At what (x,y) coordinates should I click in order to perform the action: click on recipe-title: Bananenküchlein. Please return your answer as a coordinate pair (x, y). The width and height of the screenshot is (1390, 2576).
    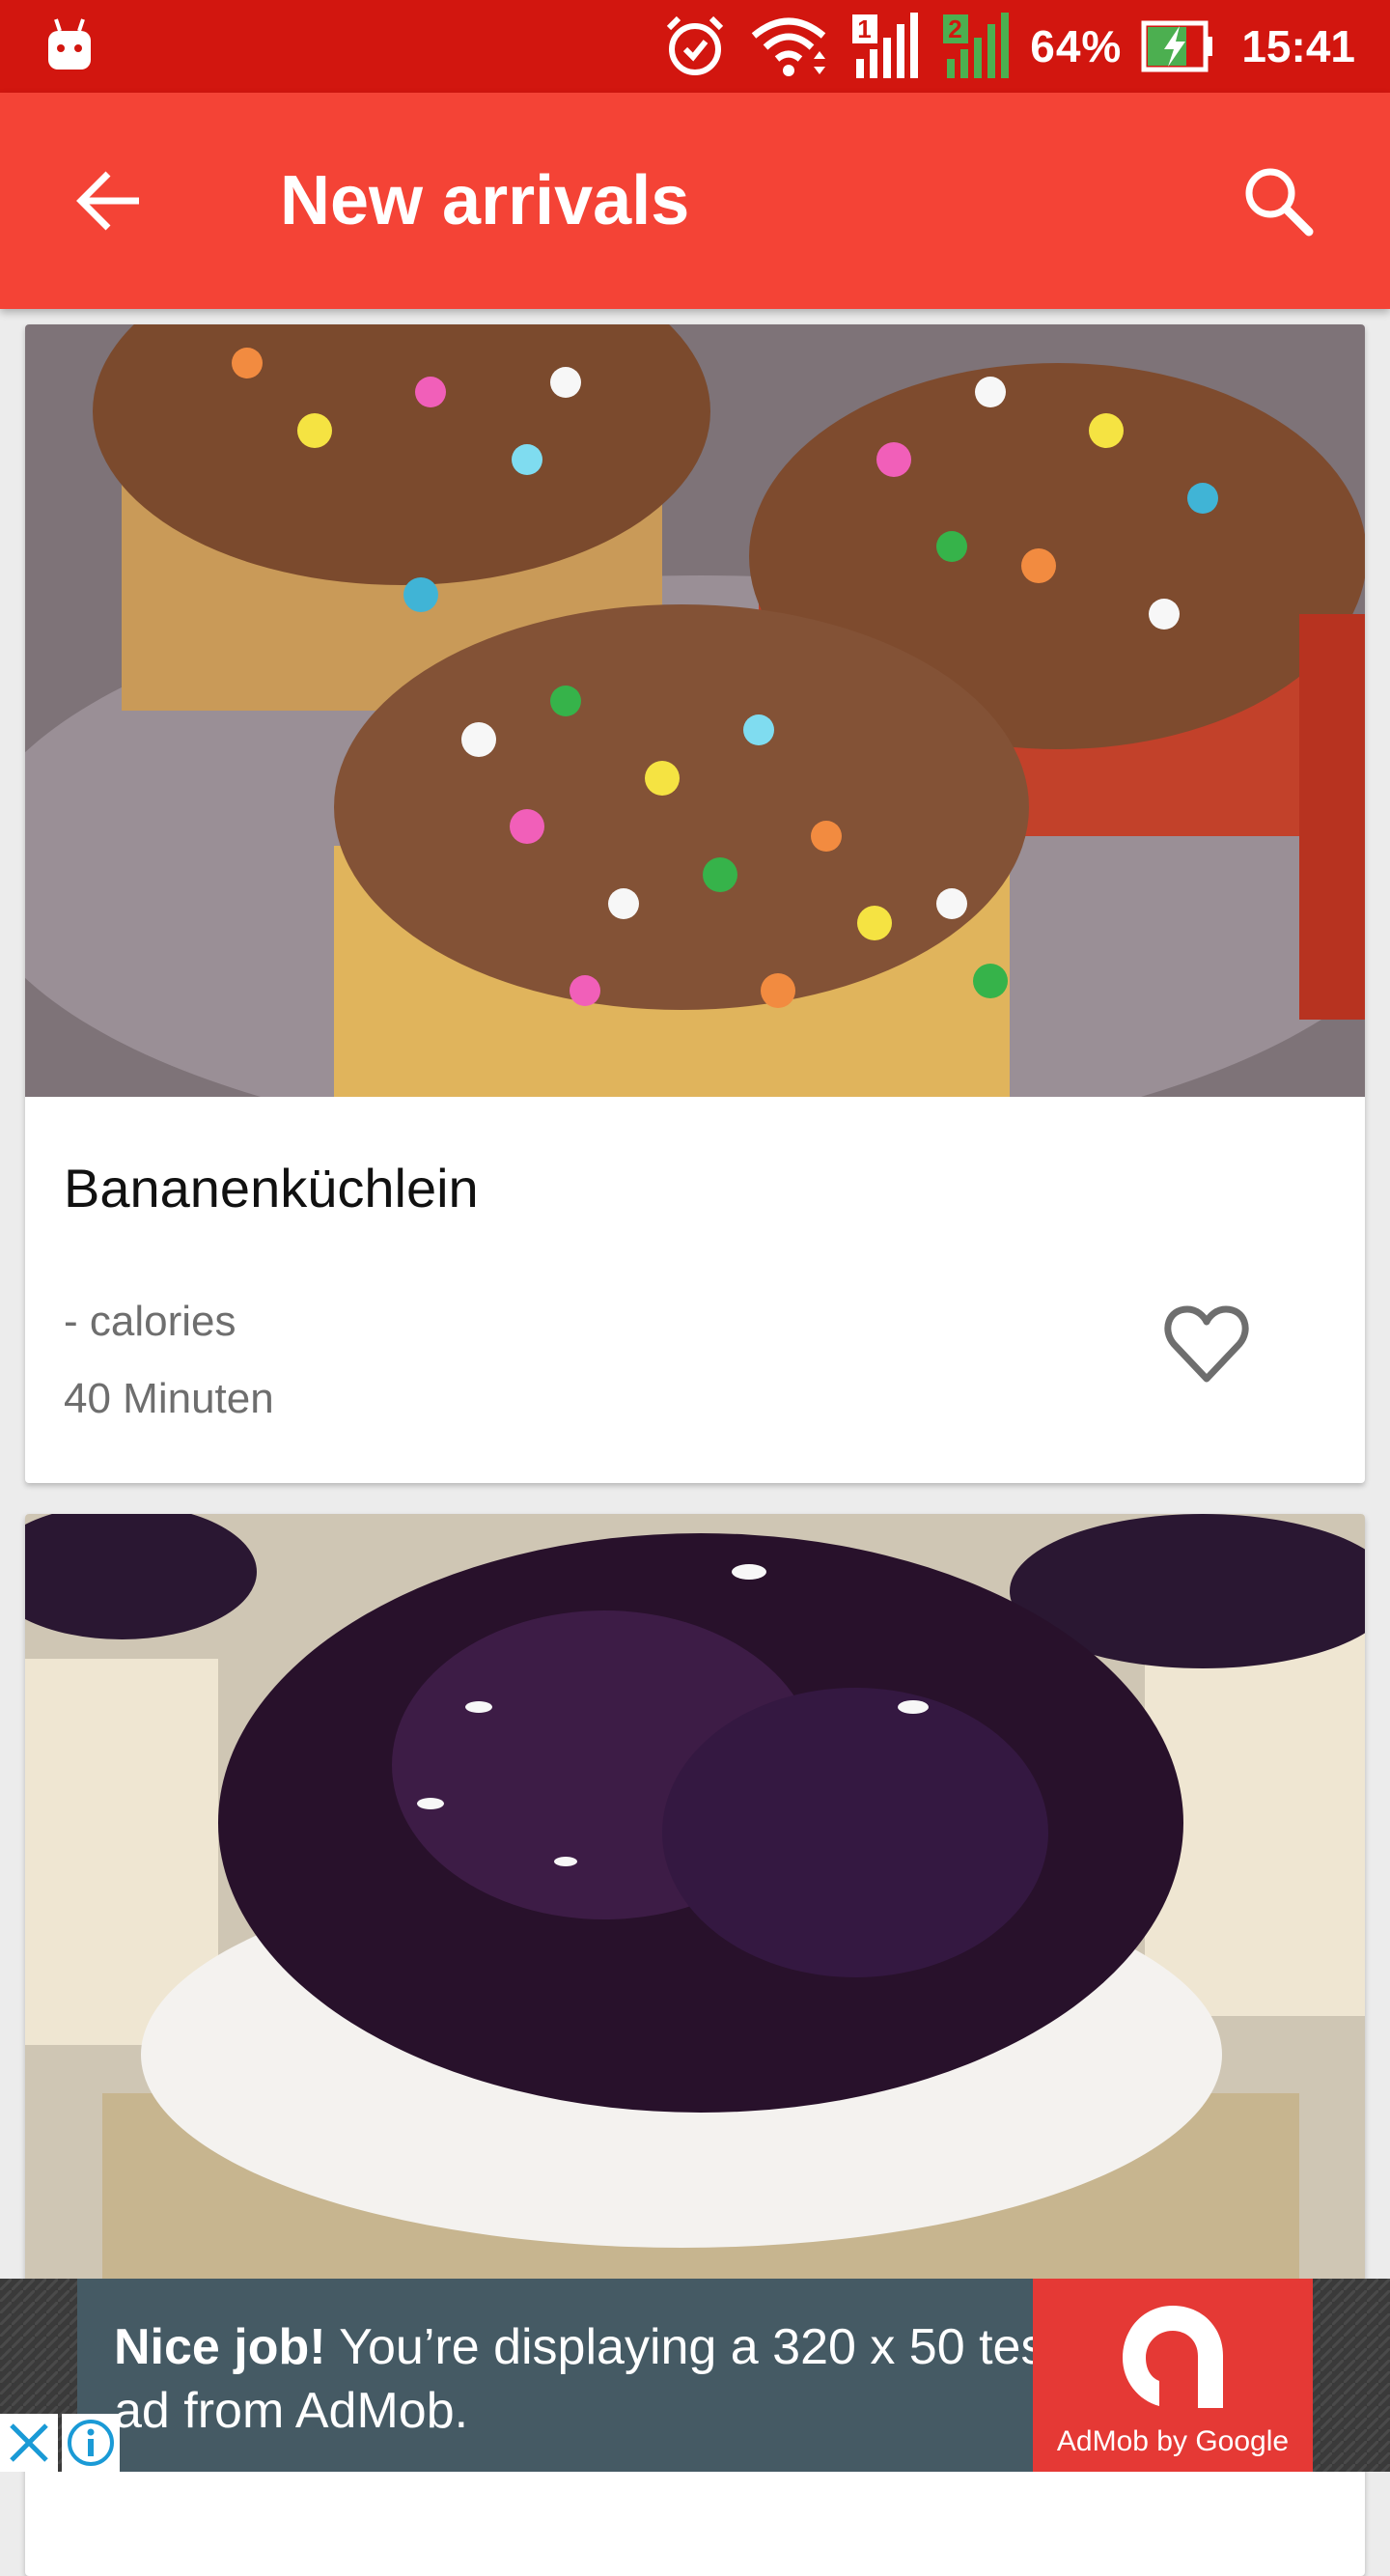
    Looking at the image, I should click on (271, 1188).